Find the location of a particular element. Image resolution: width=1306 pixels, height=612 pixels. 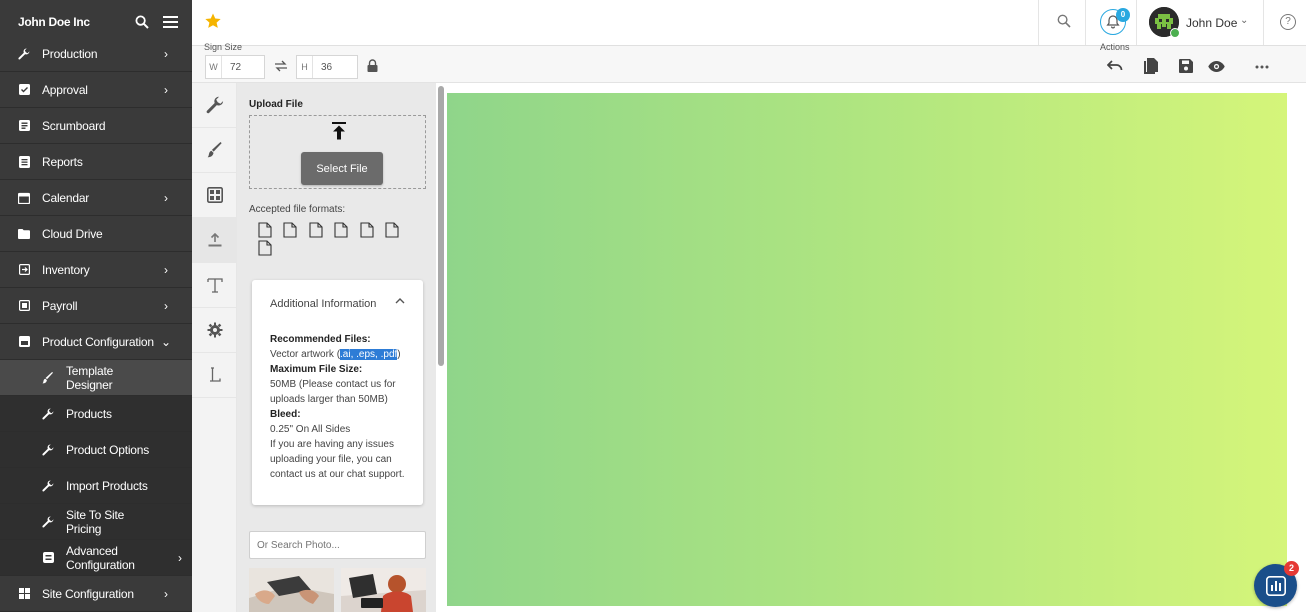

width-prefix: W is located at coordinates (214, 67).